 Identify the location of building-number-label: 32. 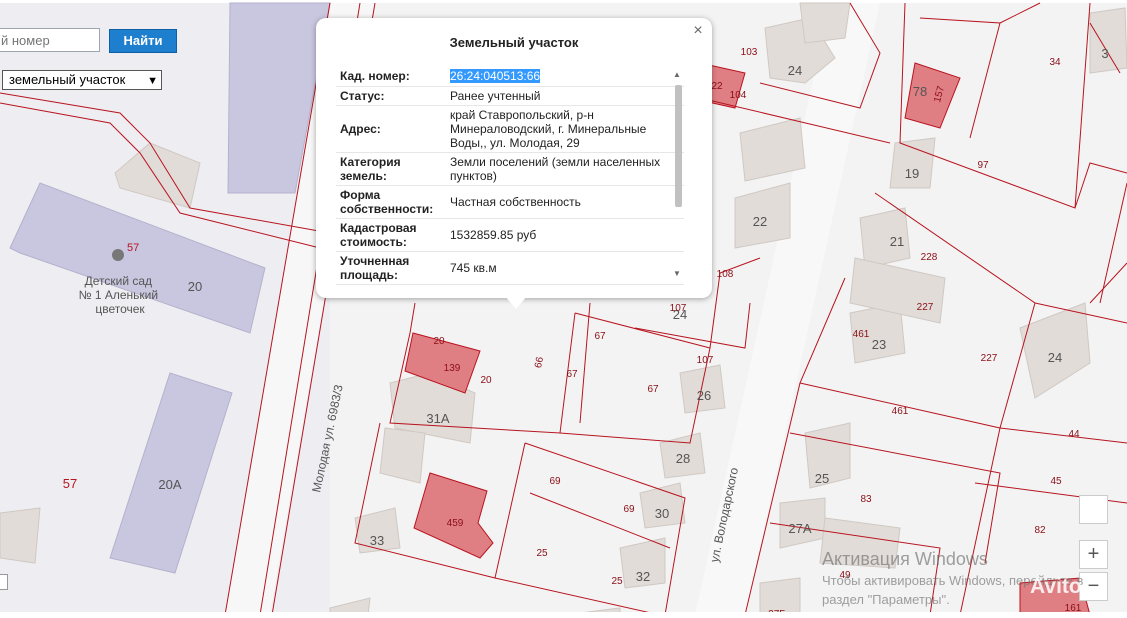
(643, 576).